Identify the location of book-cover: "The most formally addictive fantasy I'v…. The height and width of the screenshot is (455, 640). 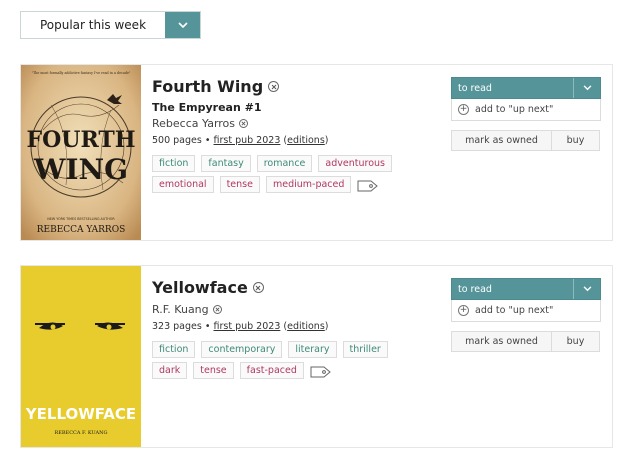
(81, 152).